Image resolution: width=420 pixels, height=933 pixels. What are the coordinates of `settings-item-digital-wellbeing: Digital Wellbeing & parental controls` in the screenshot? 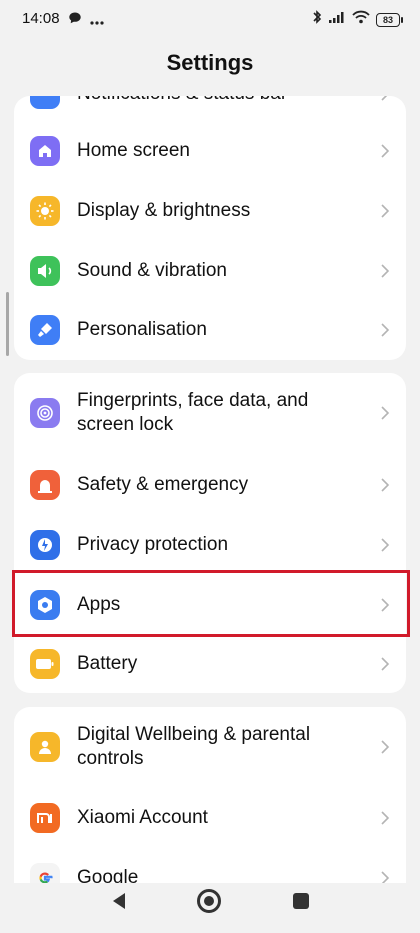 It's located at (210, 747).